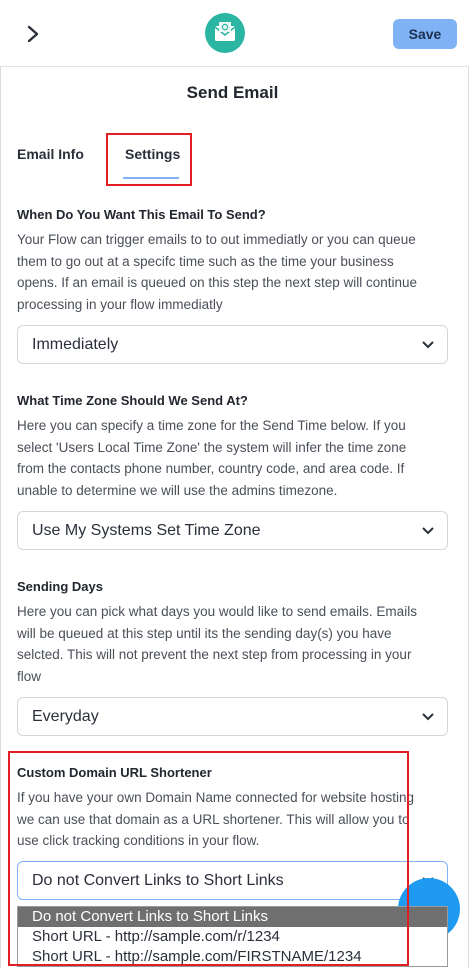  What do you see at coordinates (141, 214) in the screenshot?
I see `send-time-heading: When Do You Want This Email To Send?` at bounding box center [141, 214].